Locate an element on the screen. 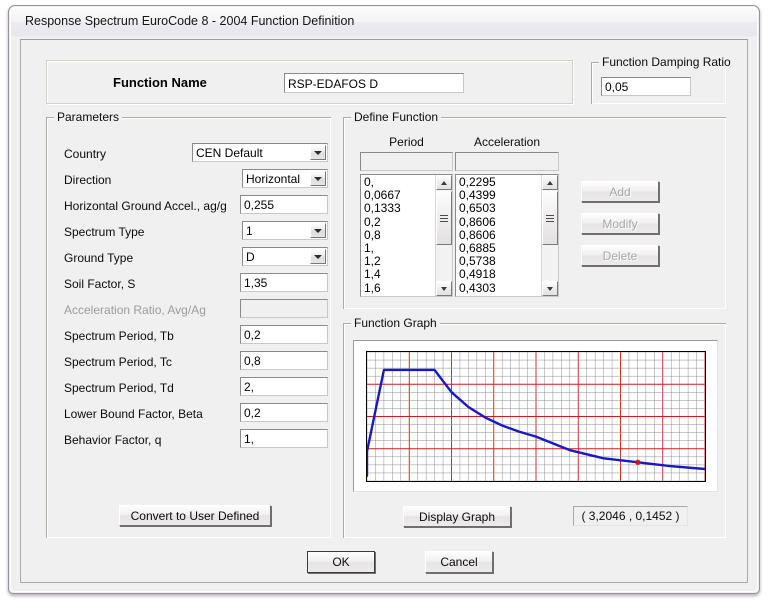 This screenshot has width=772, height=607. add-button: Add is located at coordinates (620, 191).